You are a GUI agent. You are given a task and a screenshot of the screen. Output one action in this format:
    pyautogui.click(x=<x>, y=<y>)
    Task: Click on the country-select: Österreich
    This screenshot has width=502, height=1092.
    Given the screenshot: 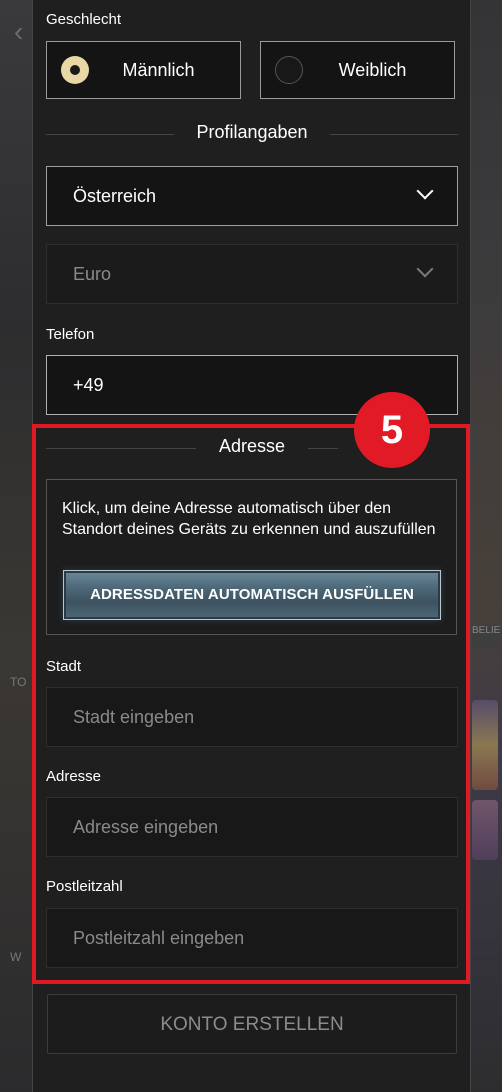 What is the action you would take?
    pyautogui.click(x=252, y=196)
    